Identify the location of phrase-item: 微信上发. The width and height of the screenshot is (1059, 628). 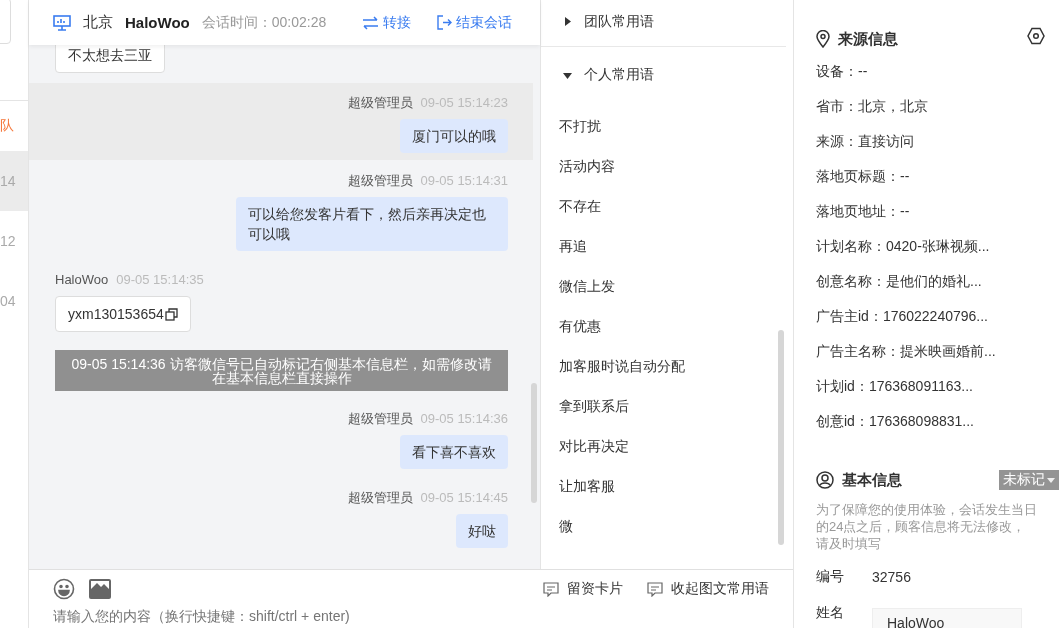
(666, 287).